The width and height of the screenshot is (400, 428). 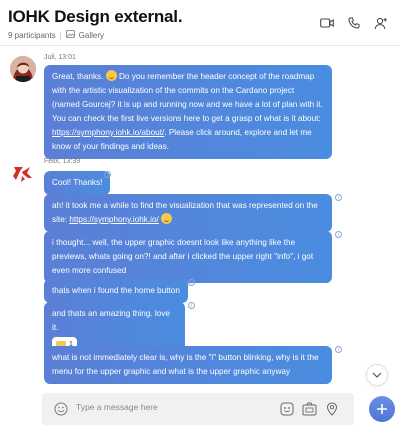 I want to click on new-action-button, so click(x=382, y=409).